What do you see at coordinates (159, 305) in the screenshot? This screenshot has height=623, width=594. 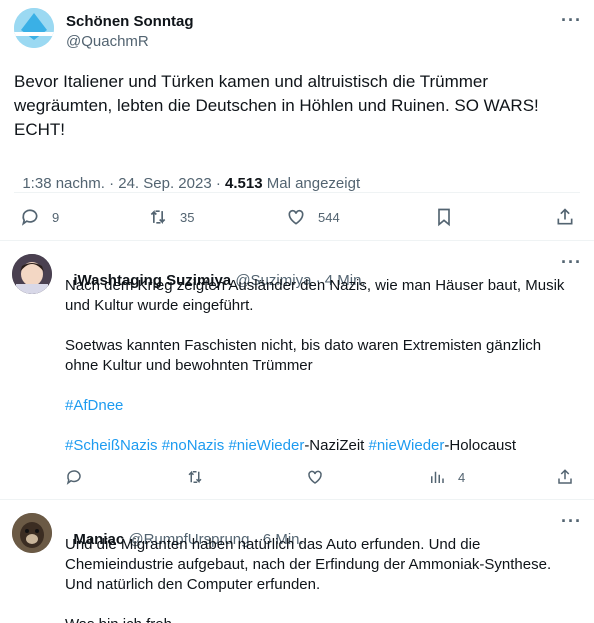 I see `reply1-line: und Kultur wurde eingeführt.` at bounding box center [159, 305].